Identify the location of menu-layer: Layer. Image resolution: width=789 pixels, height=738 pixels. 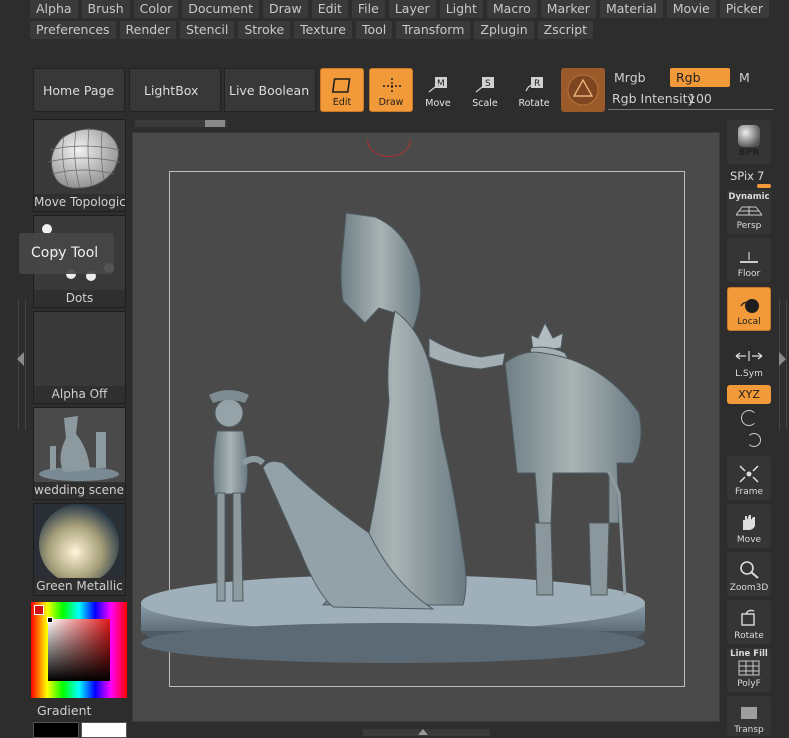
(412, 9).